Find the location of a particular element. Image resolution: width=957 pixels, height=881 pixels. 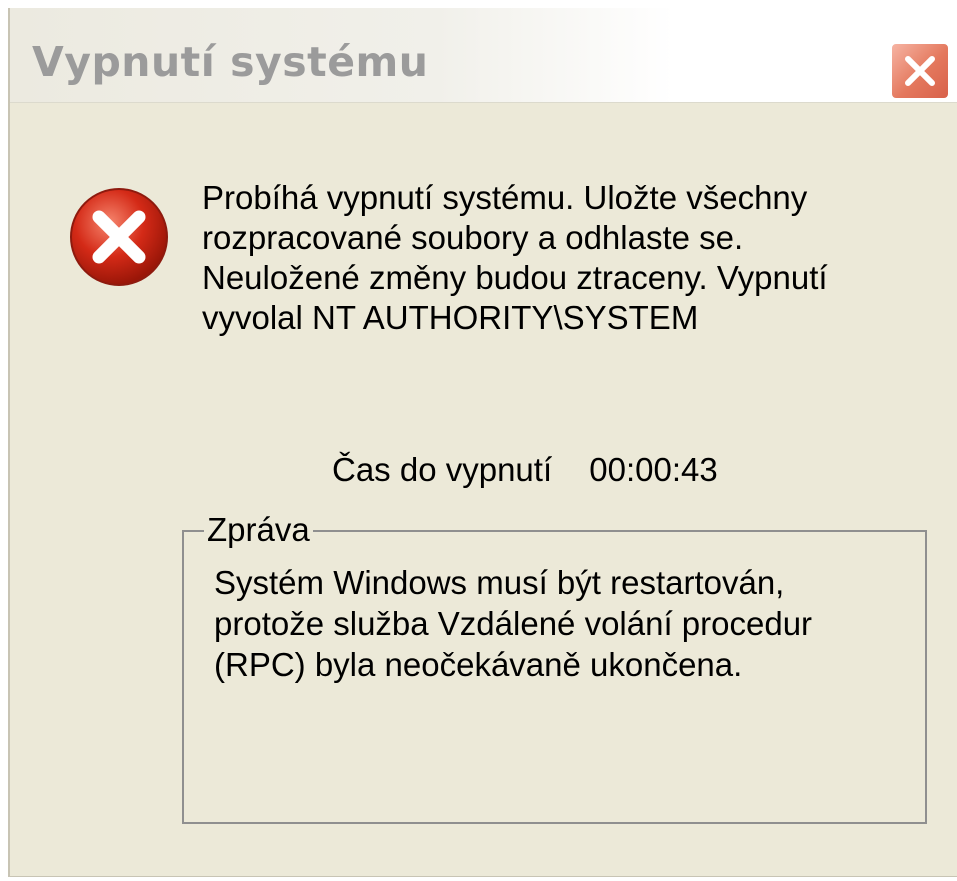

message-line: rozpracované soubory a odhlaste se. is located at coordinates (473, 237).